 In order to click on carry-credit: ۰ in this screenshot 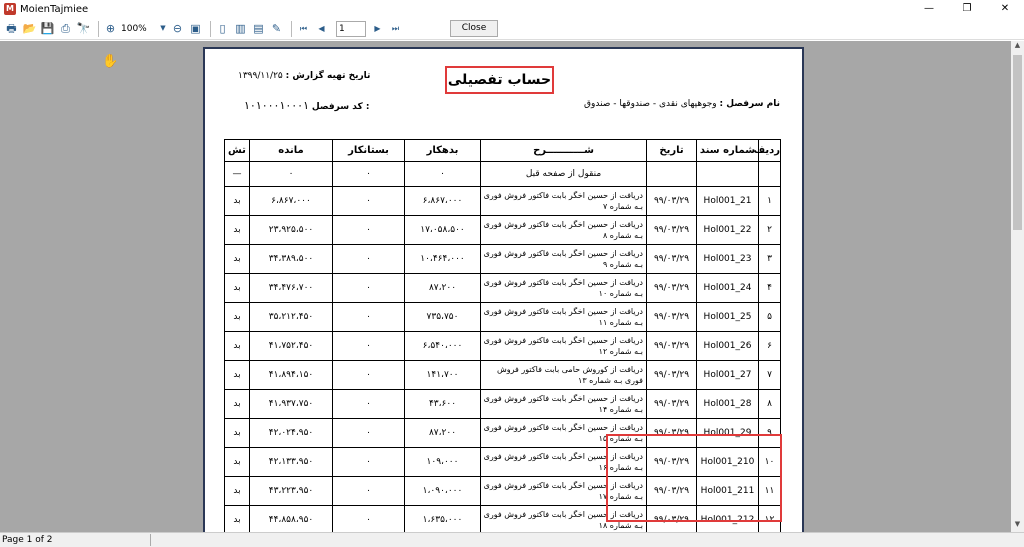, I will do `click(368, 174)`.